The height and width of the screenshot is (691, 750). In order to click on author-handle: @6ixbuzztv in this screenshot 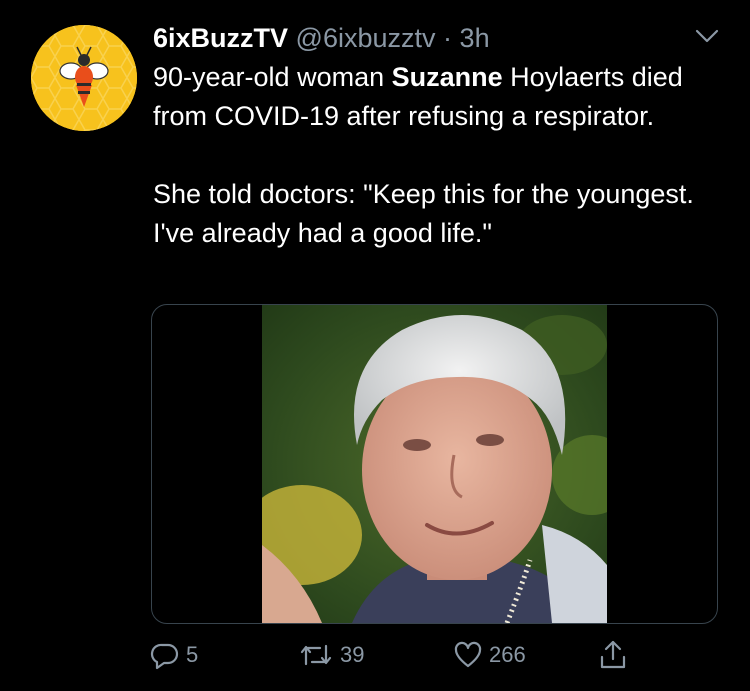, I will do `click(366, 38)`.